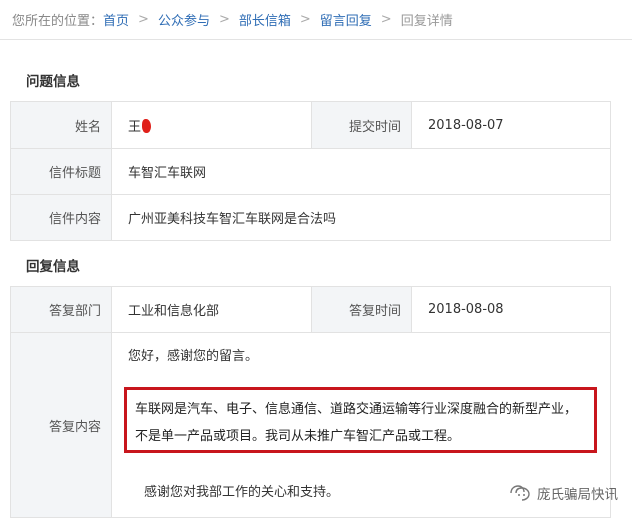 This screenshot has height=521, width=632. I want to click on reply-closing: 感谢您对我部工作的关心和支持。, so click(242, 492).